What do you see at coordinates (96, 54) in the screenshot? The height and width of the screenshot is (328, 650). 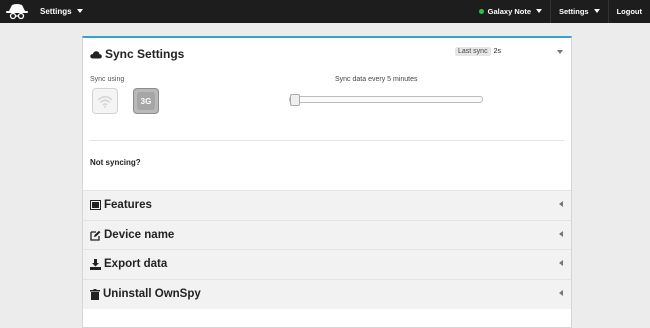 I see `cloud-icon` at bounding box center [96, 54].